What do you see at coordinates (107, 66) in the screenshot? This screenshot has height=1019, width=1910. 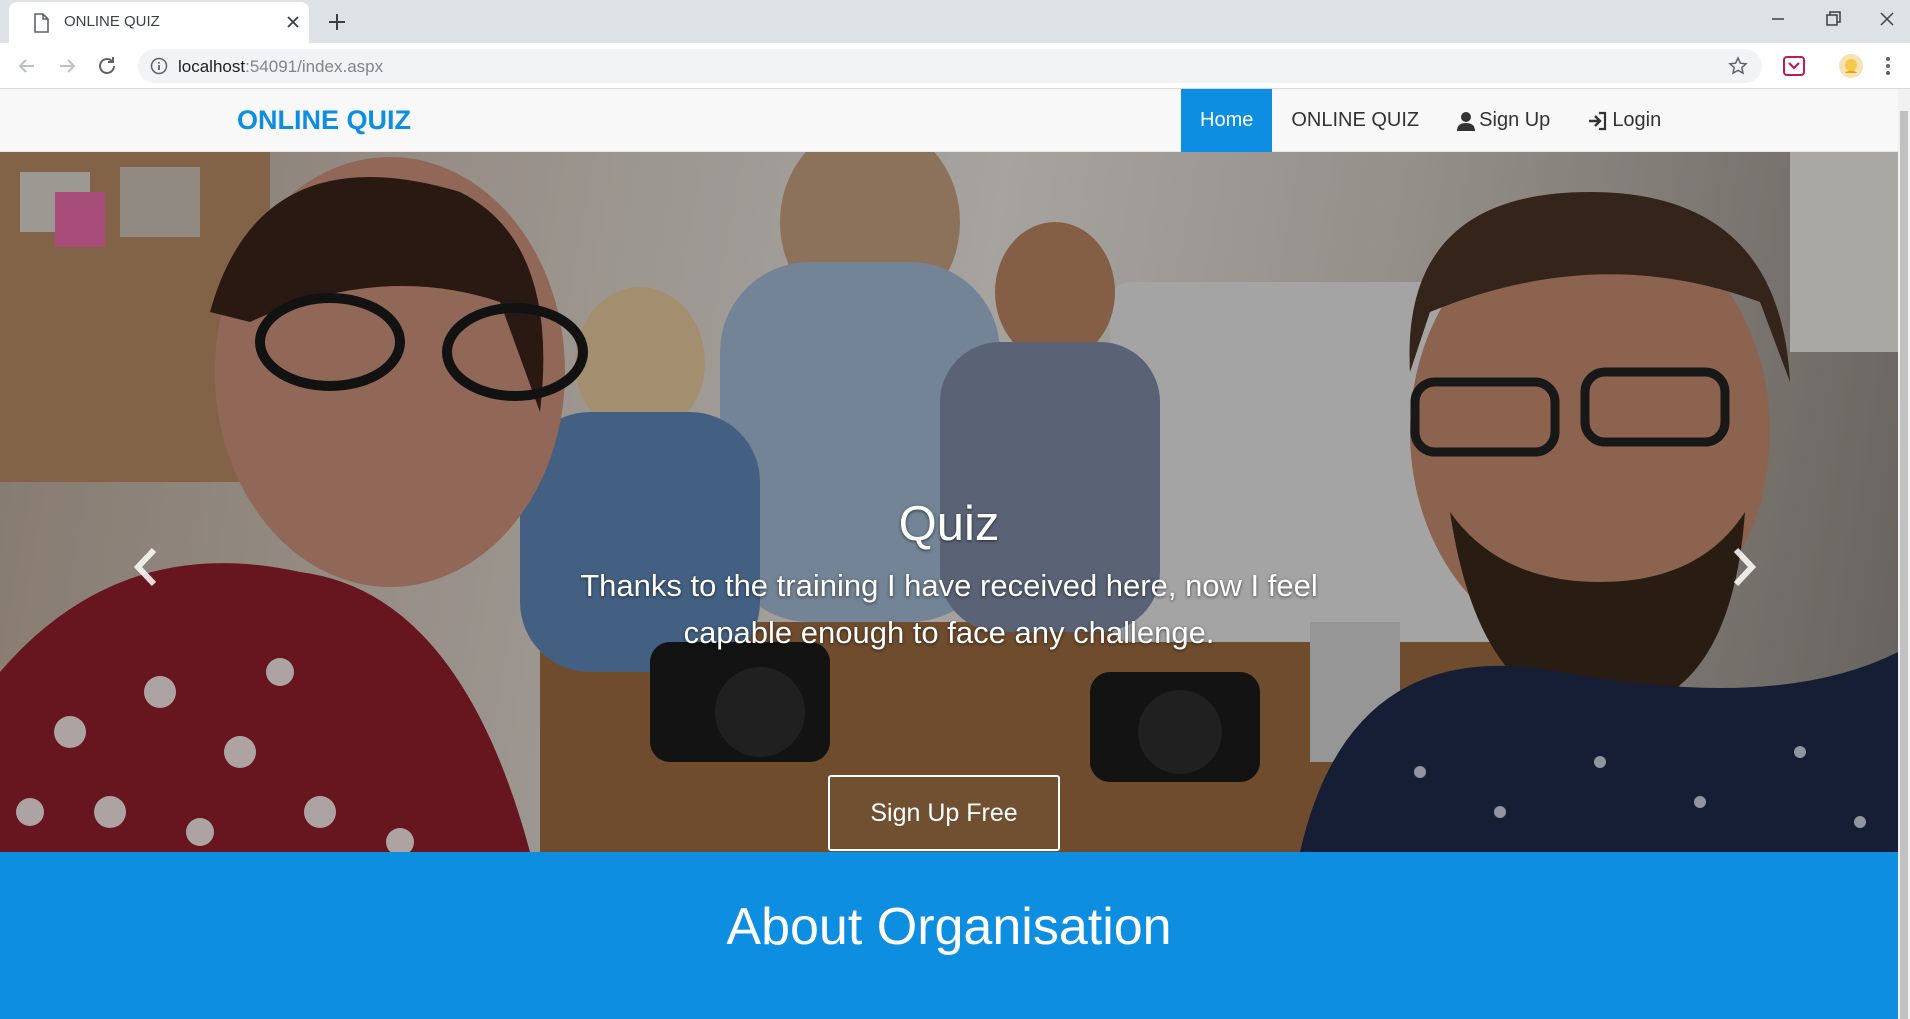 I see `reload-icon` at bounding box center [107, 66].